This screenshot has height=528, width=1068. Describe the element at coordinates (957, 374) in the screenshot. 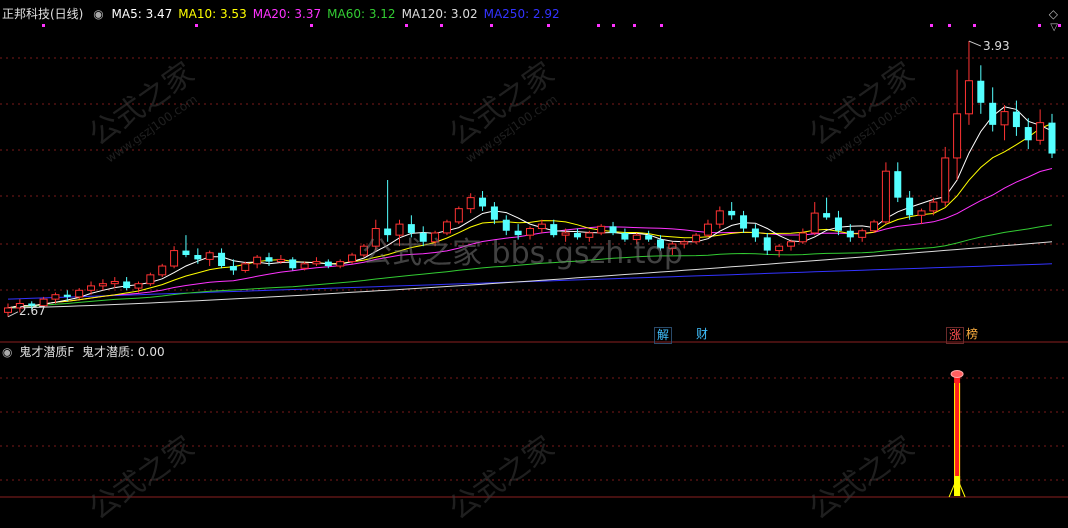

I see `indicator-marker` at that location.